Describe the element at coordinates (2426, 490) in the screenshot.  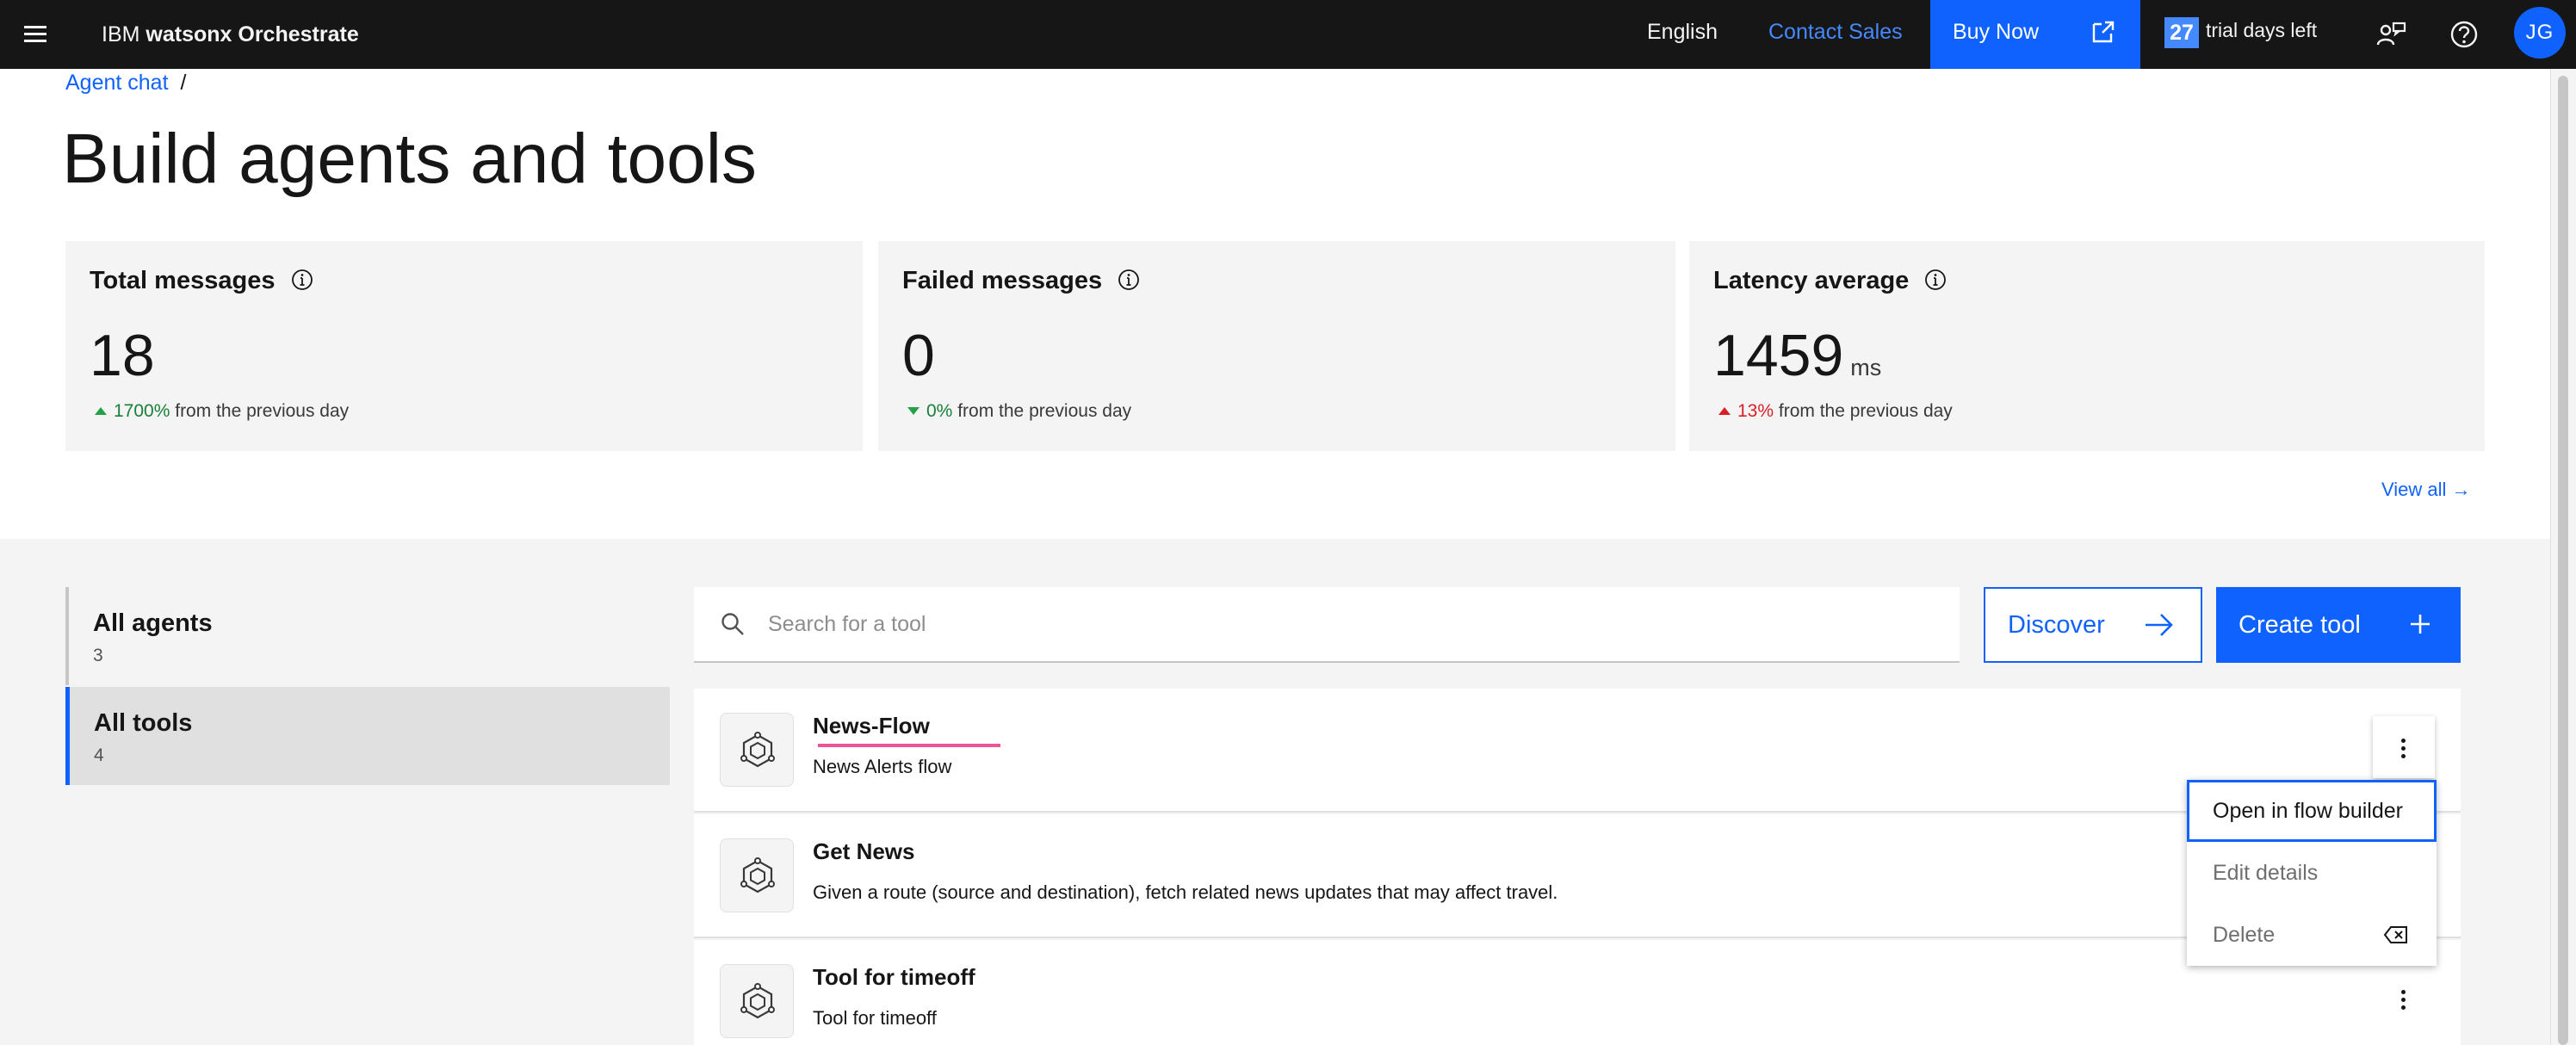
I see `view-all-link: View all →` at that location.